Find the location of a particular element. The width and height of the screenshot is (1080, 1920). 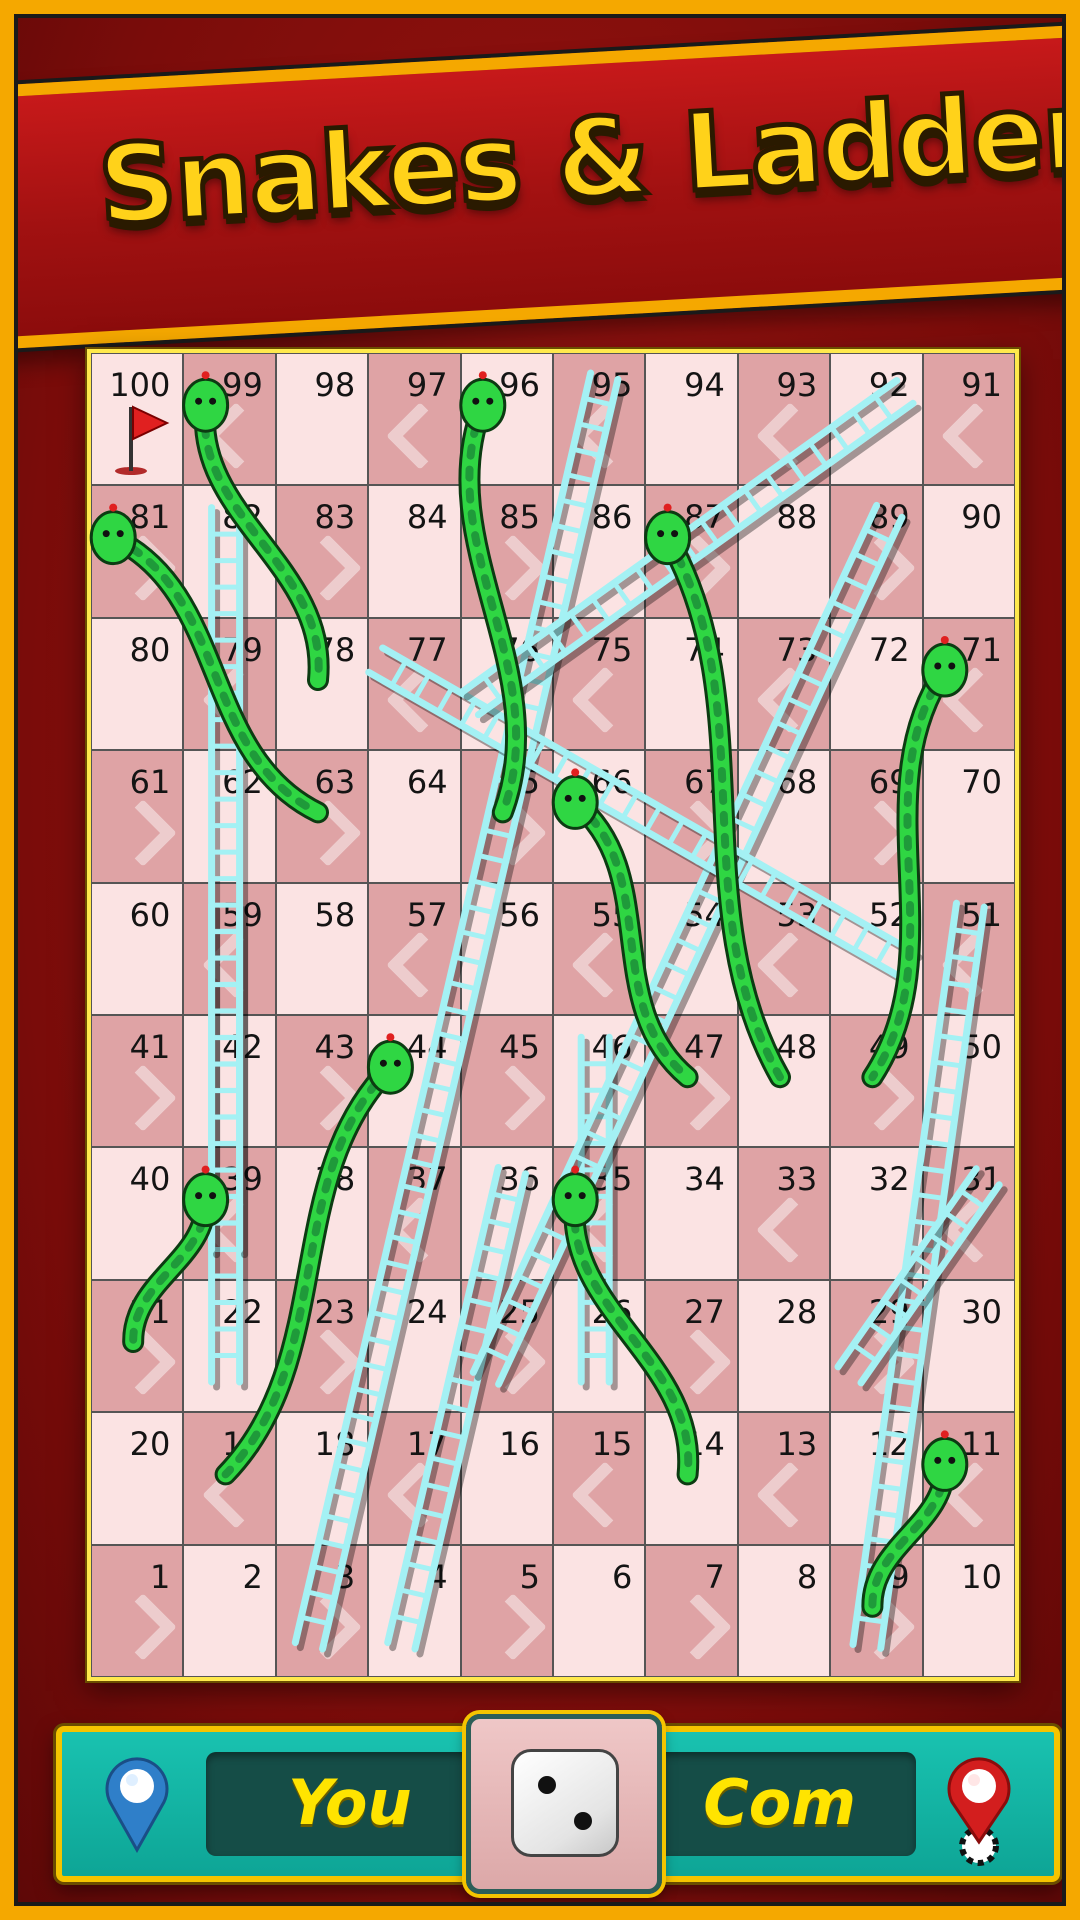

cell-number: 17 is located at coordinates (427, 1444).